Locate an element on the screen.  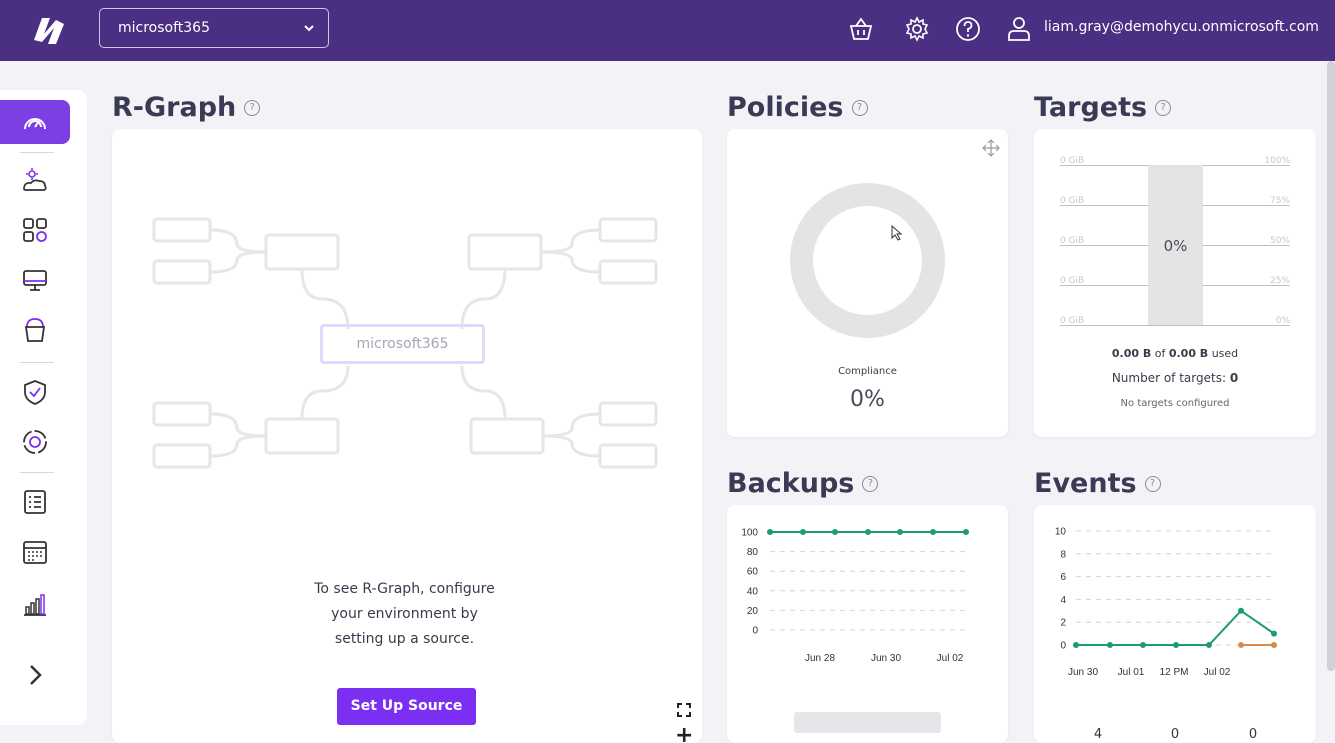
used-of: of is located at coordinates (1160, 353).